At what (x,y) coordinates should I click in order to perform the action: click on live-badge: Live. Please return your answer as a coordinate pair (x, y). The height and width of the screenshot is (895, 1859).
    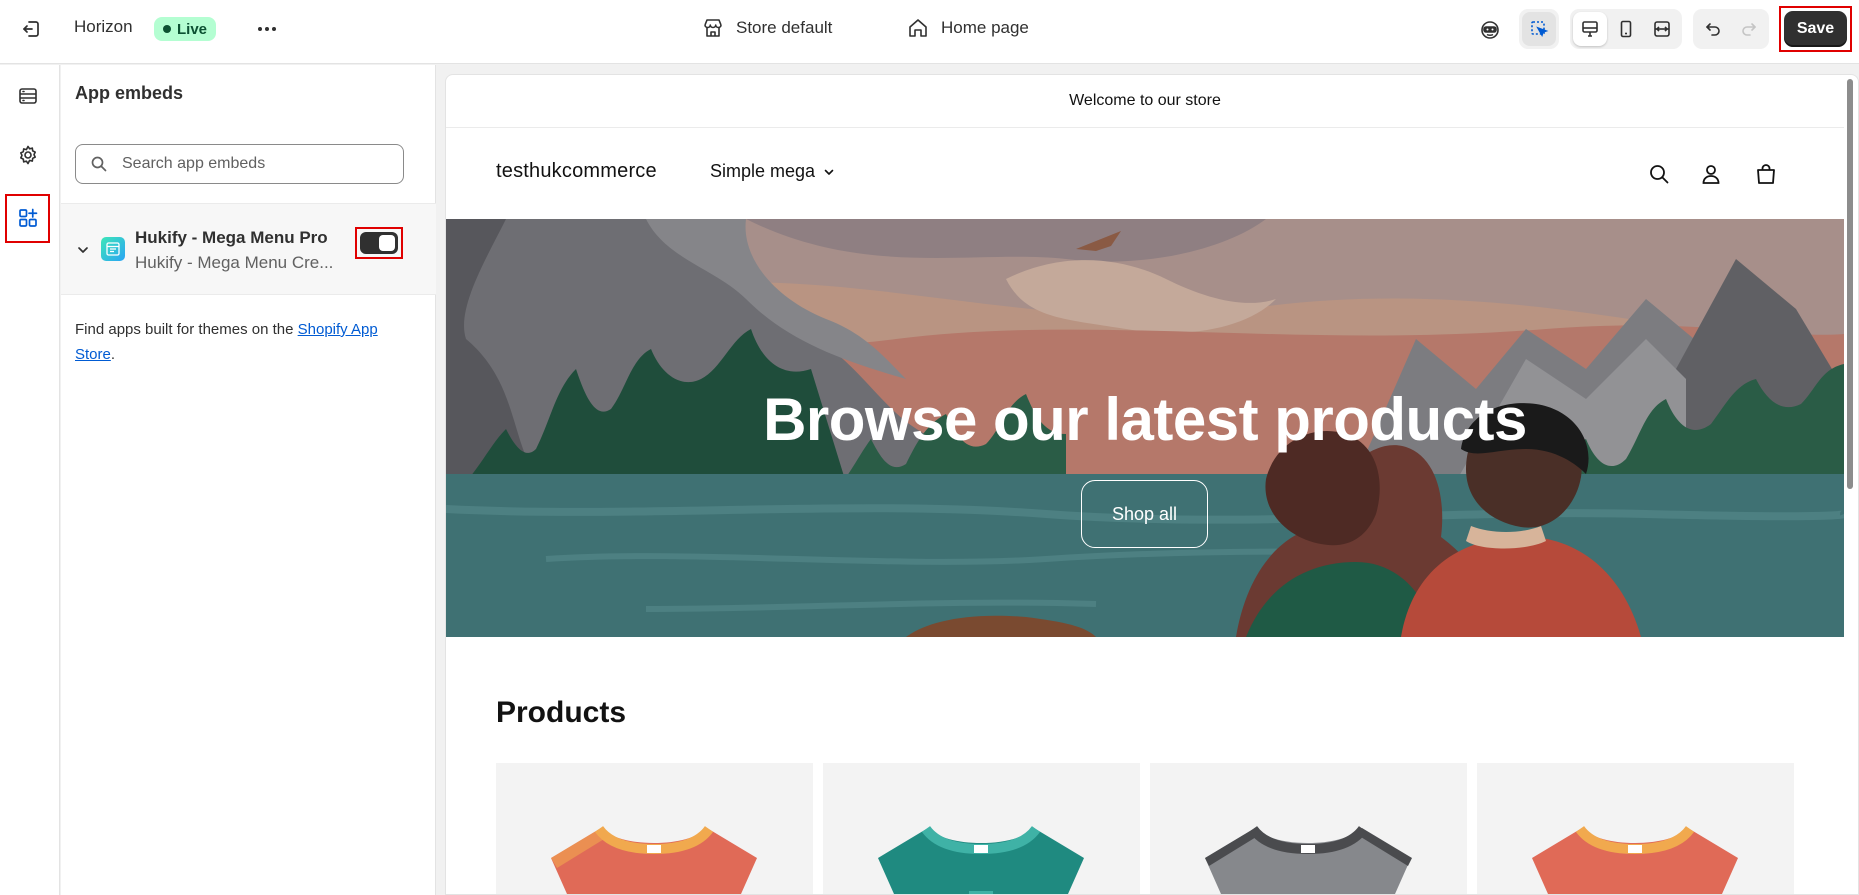
    Looking at the image, I should click on (185, 29).